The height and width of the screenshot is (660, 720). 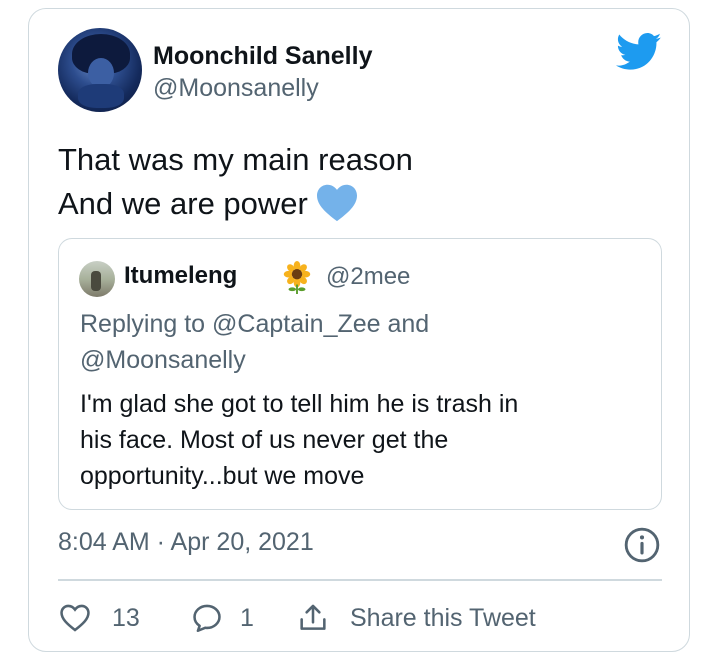 I want to click on like-button: 13, so click(x=99, y=618).